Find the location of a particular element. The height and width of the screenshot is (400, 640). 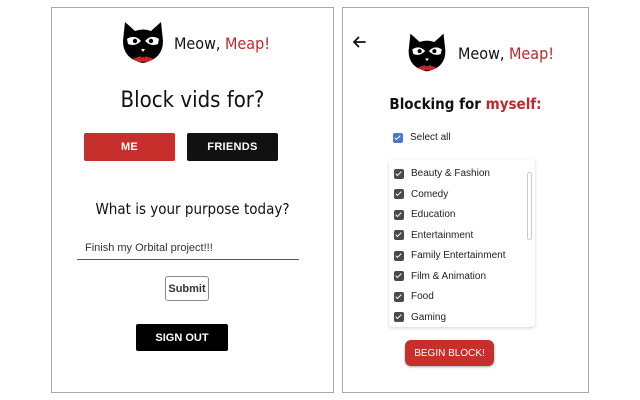

list-item: Gaming is located at coordinates (420, 317).